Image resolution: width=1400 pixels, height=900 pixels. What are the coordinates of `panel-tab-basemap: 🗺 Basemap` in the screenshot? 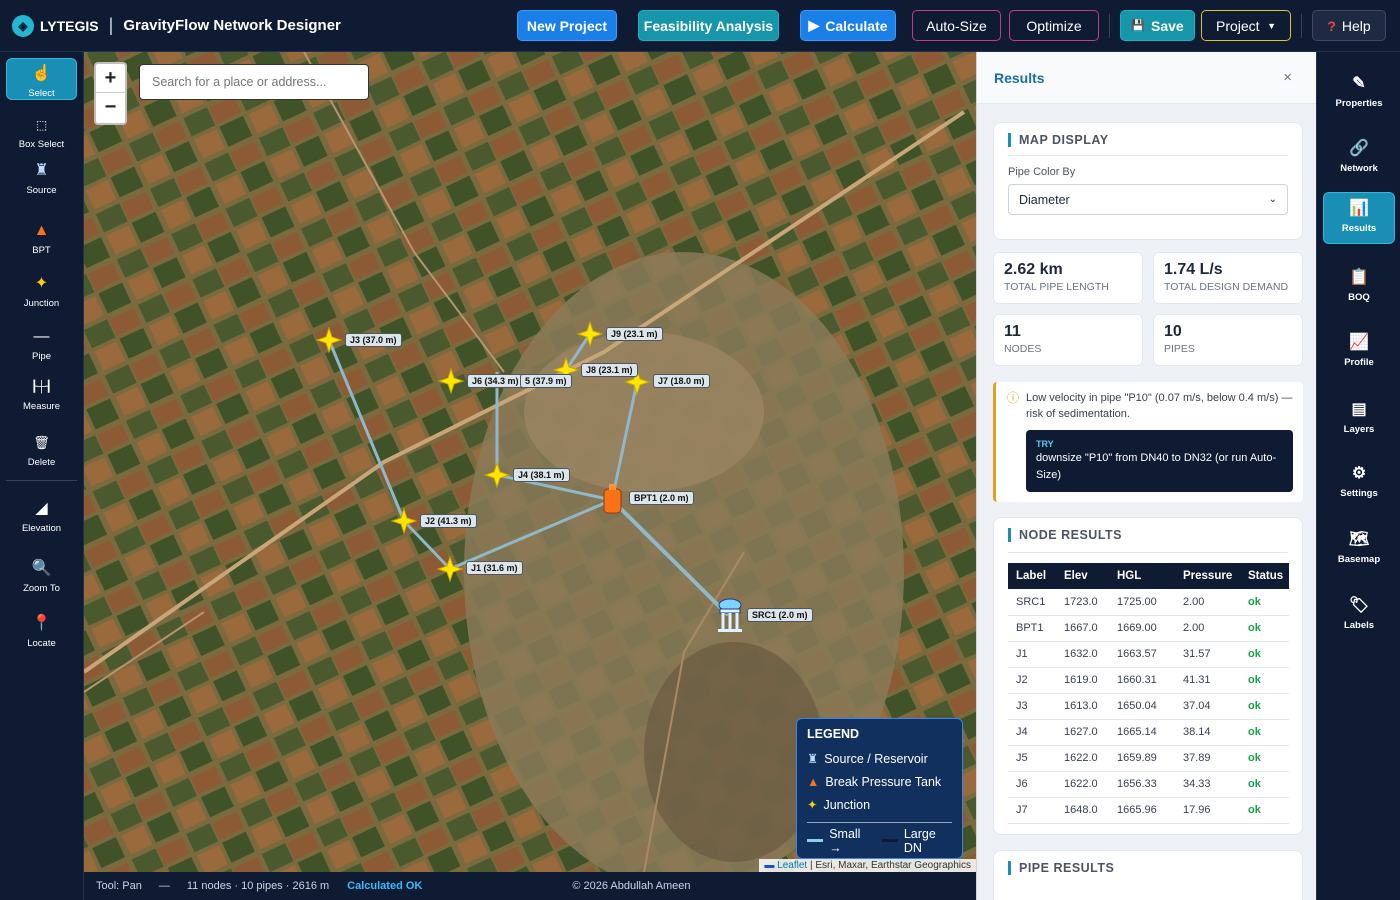 It's located at (1359, 544).